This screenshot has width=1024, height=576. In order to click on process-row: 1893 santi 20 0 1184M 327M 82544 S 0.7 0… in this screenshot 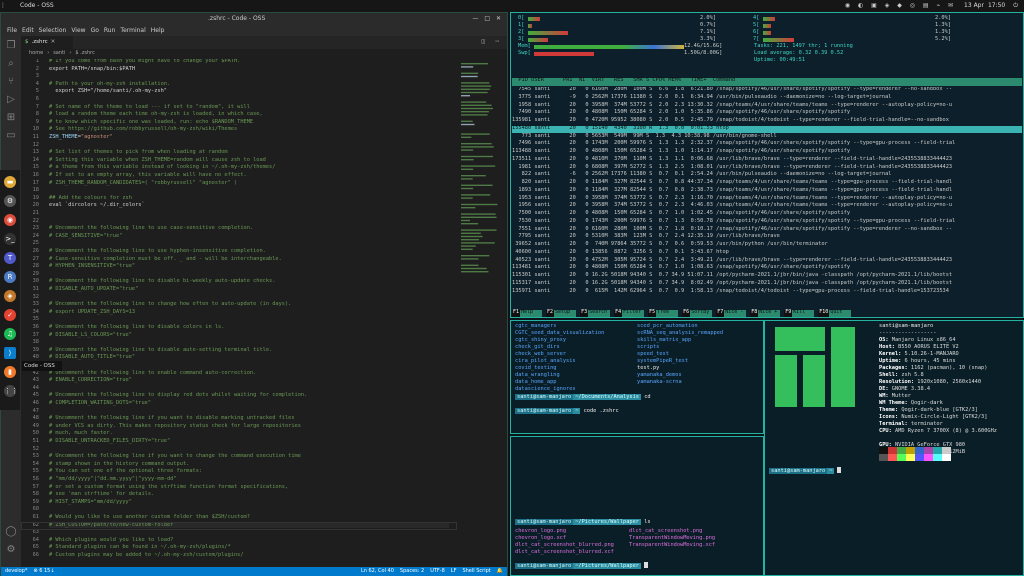, I will do `click(732, 190)`.